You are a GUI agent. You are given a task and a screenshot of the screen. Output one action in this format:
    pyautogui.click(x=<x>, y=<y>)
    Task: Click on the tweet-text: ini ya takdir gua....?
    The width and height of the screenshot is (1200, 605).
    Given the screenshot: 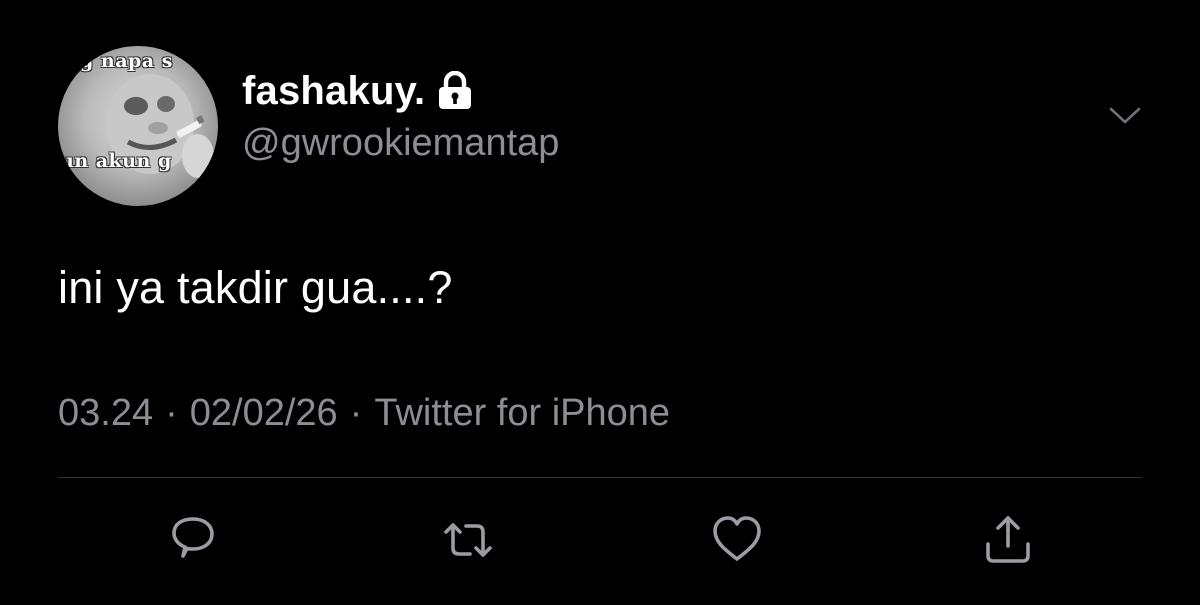 What is the action you would take?
    pyautogui.click(x=255, y=287)
    